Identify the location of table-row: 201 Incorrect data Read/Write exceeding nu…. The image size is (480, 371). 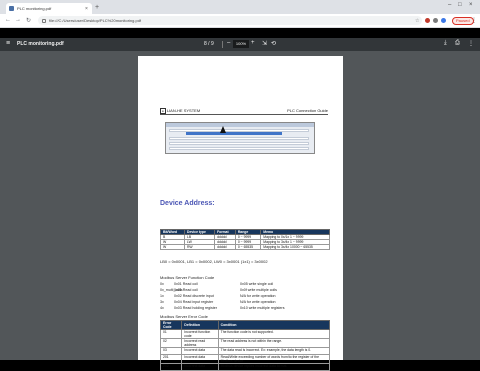
(245, 359).